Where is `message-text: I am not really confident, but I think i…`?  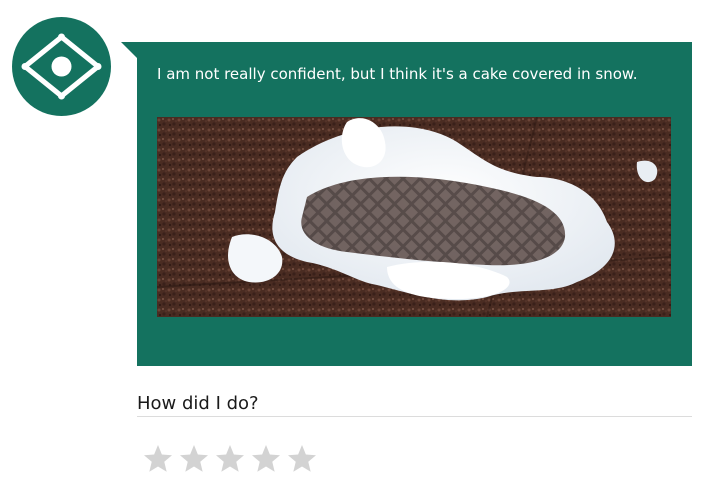
message-text: I am not really confident, but I think i… is located at coordinates (397, 74).